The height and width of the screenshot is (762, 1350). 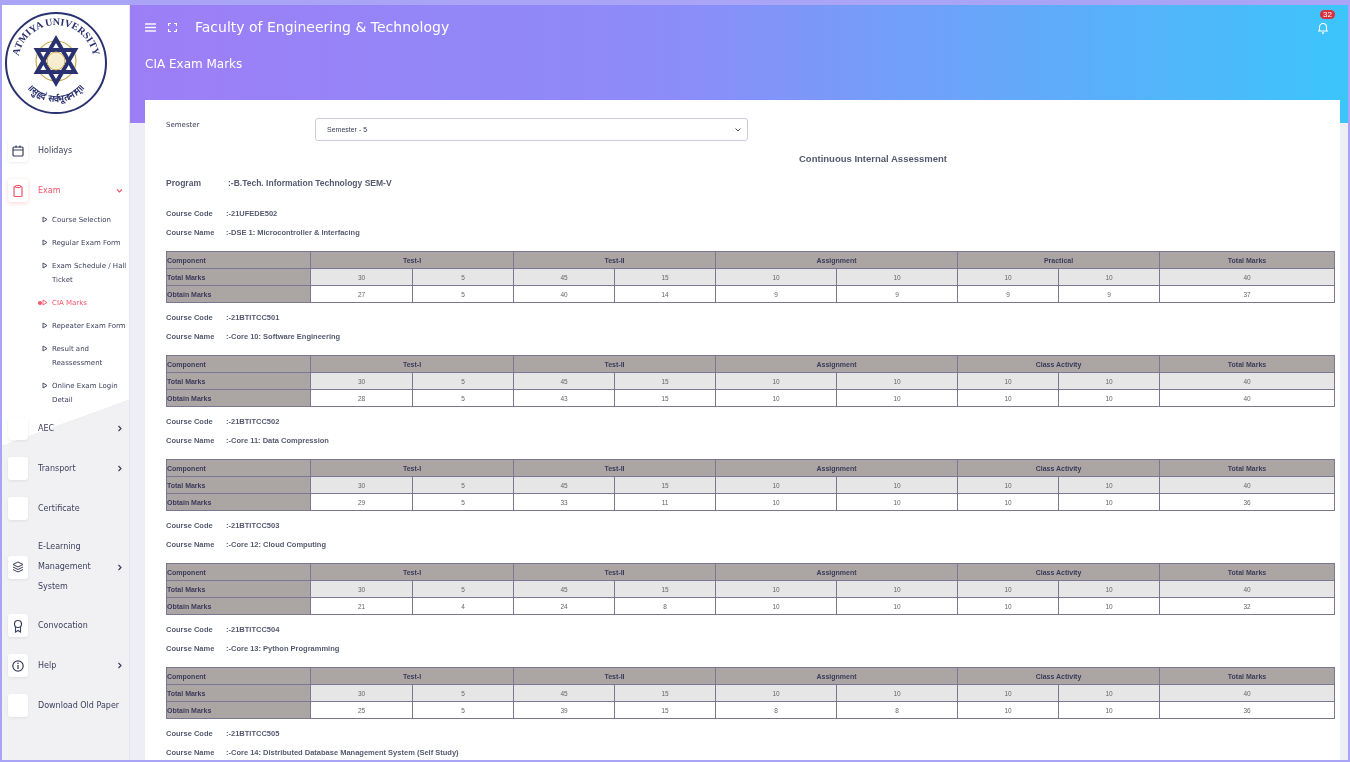 I want to click on bell-icon, so click(x=1323, y=28).